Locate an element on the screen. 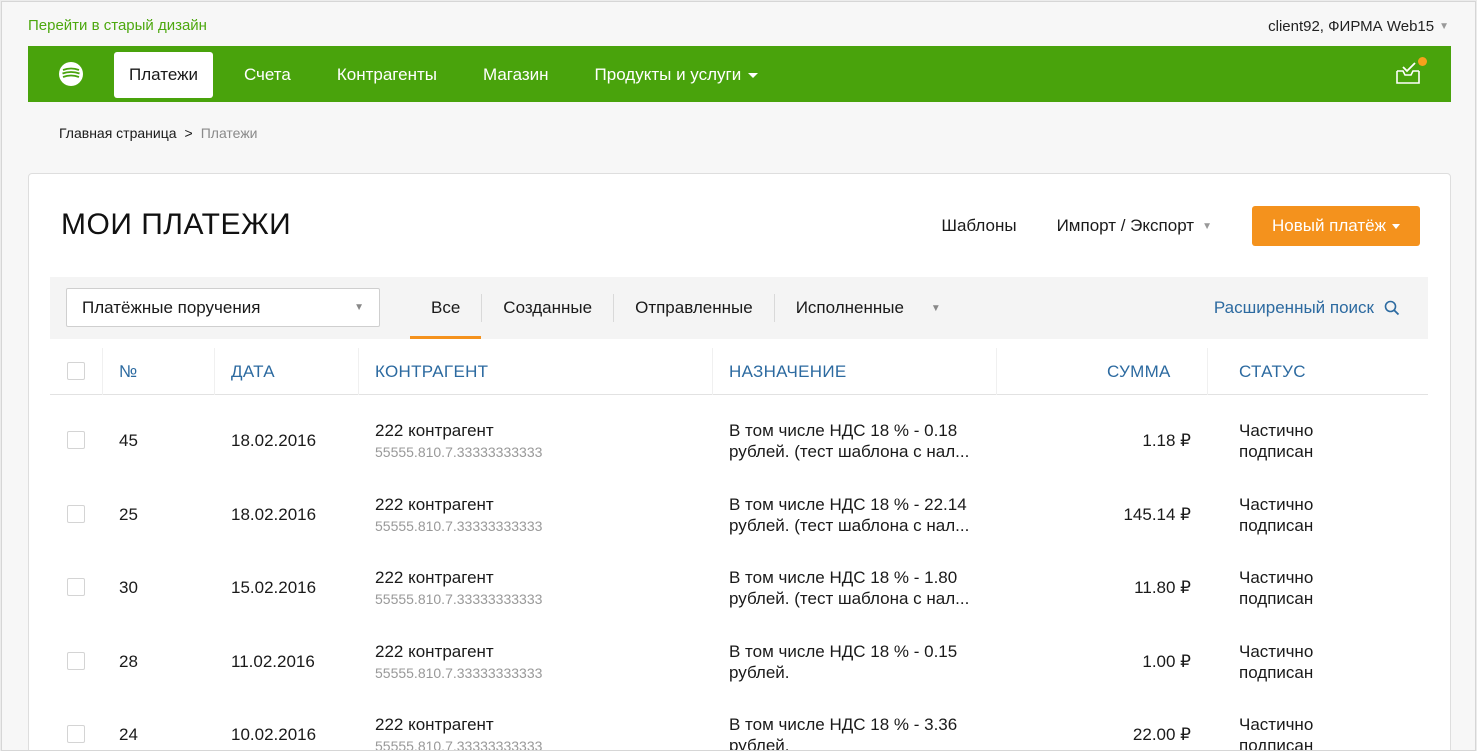 This screenshot has height=751, width=1477. nav-item-accounts: Счета is located at coordinates (267, 75).